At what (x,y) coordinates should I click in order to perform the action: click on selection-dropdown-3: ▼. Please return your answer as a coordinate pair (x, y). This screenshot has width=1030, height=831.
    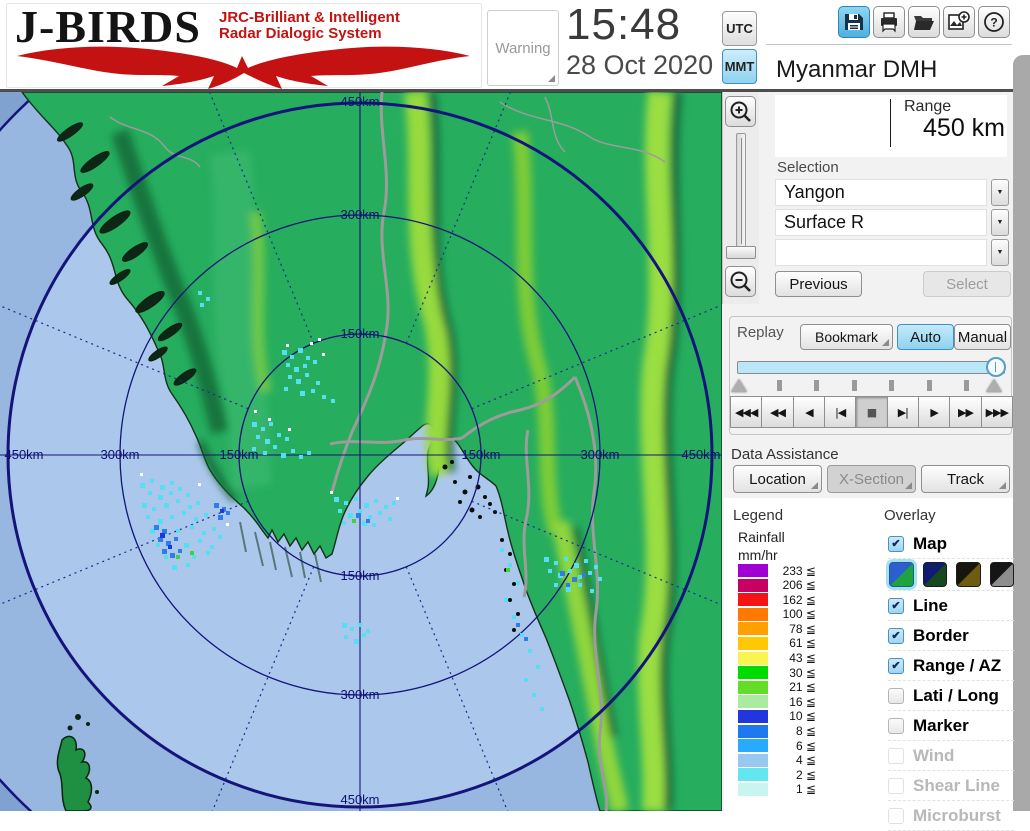
    Looking at the image, I should click on (892, 252).